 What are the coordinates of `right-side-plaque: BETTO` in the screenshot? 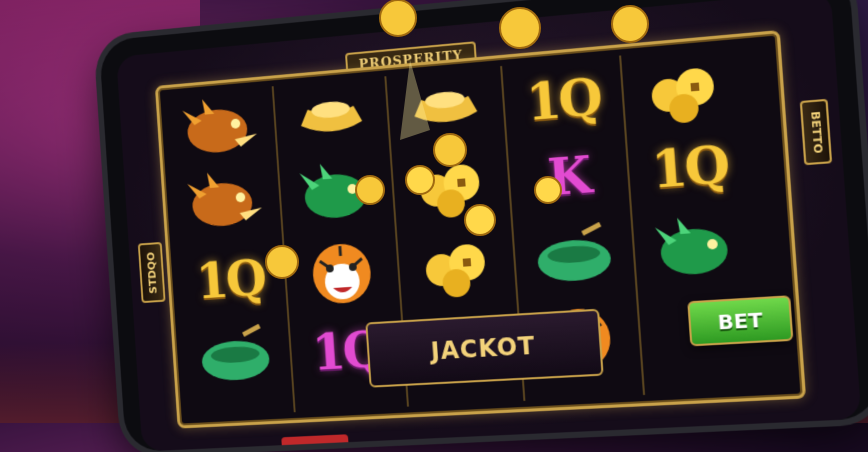 It's located at (816, 132).